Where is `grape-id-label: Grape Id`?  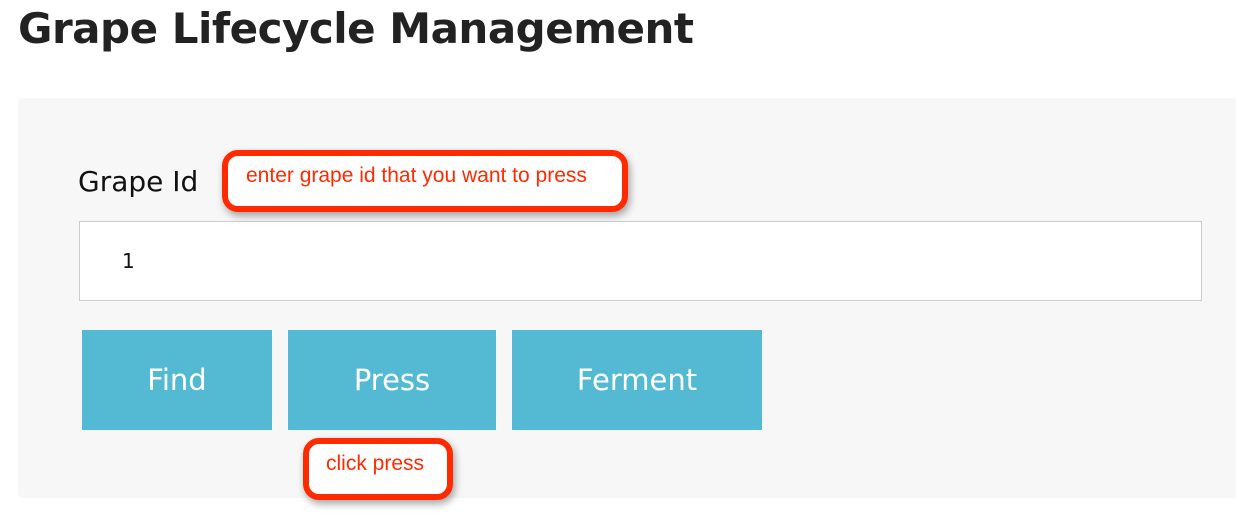 grape-id-label: Grape Id is located at coordinates (138, 181).